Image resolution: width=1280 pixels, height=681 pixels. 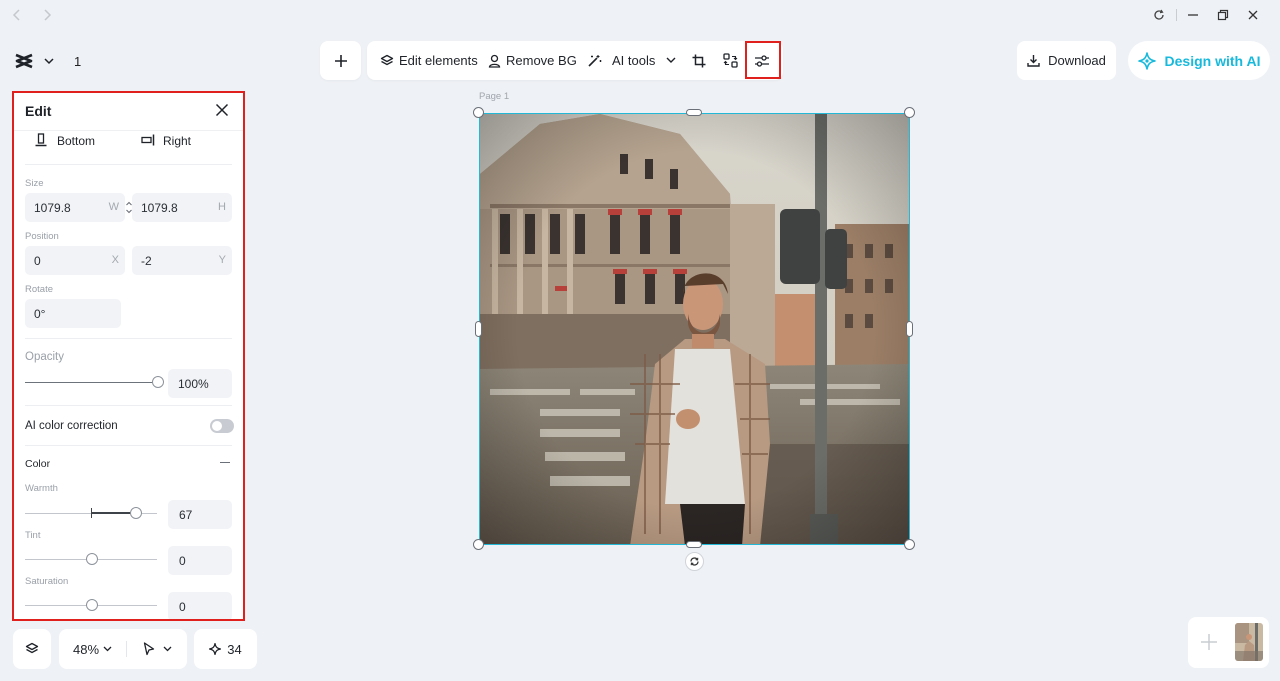 I want to click on tint-value: 0, so click(x=182, y=561).